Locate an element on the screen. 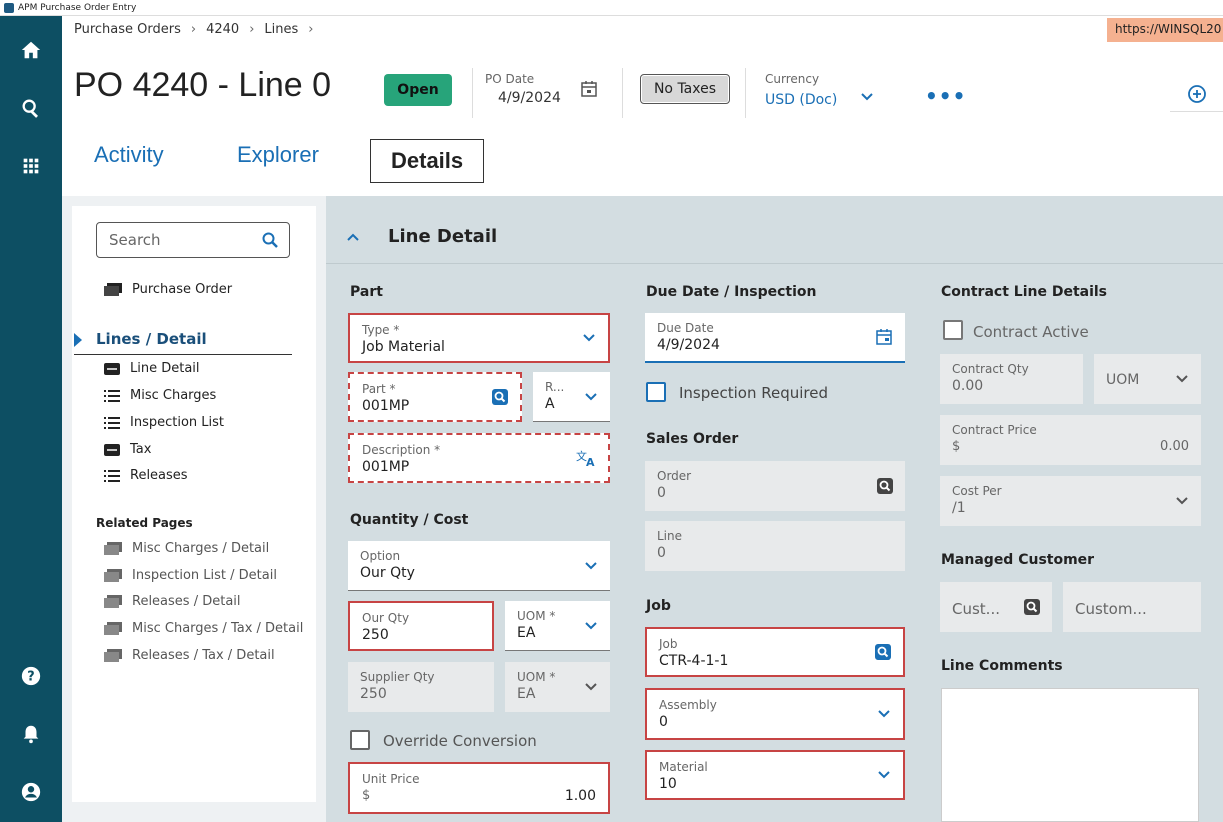 The image size is (1223, 822). nav-inspection-list-label: Inspection List is located at coordinates (177, 422).